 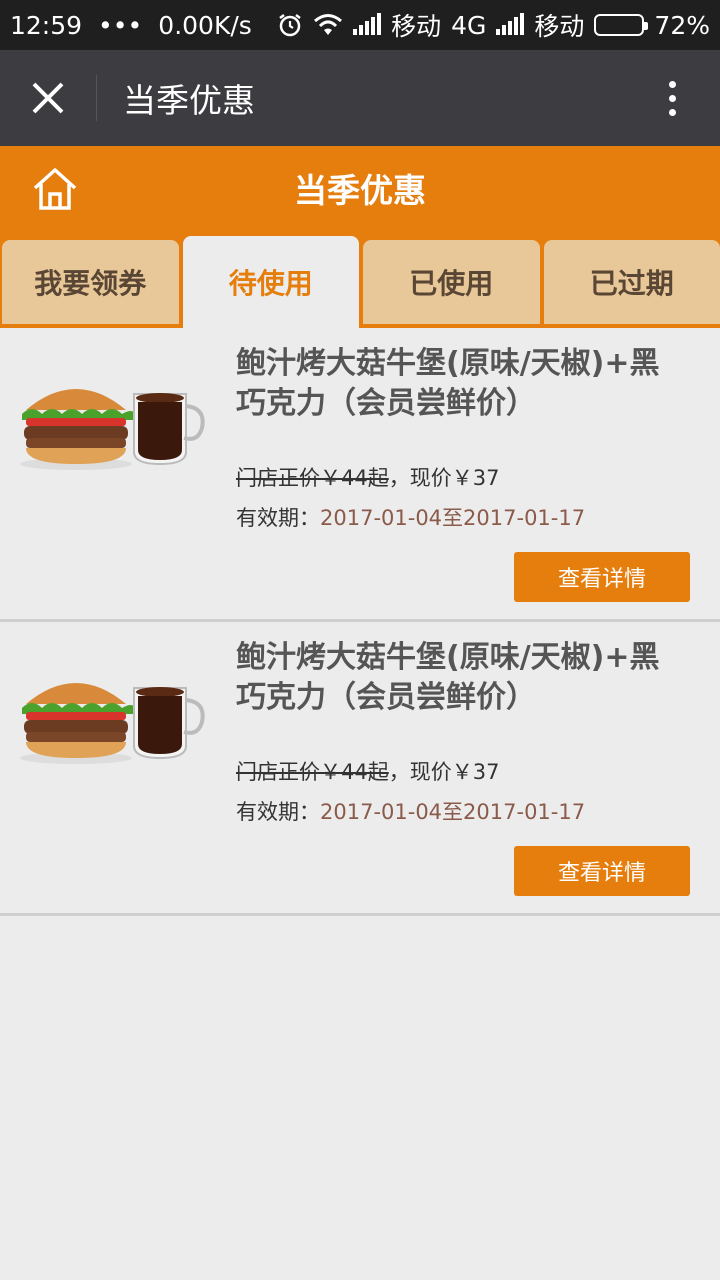 What do you see at coordinates (120, 25) in the screenshot?
I see `status-dots: •••` at bounding box center [120, 25].